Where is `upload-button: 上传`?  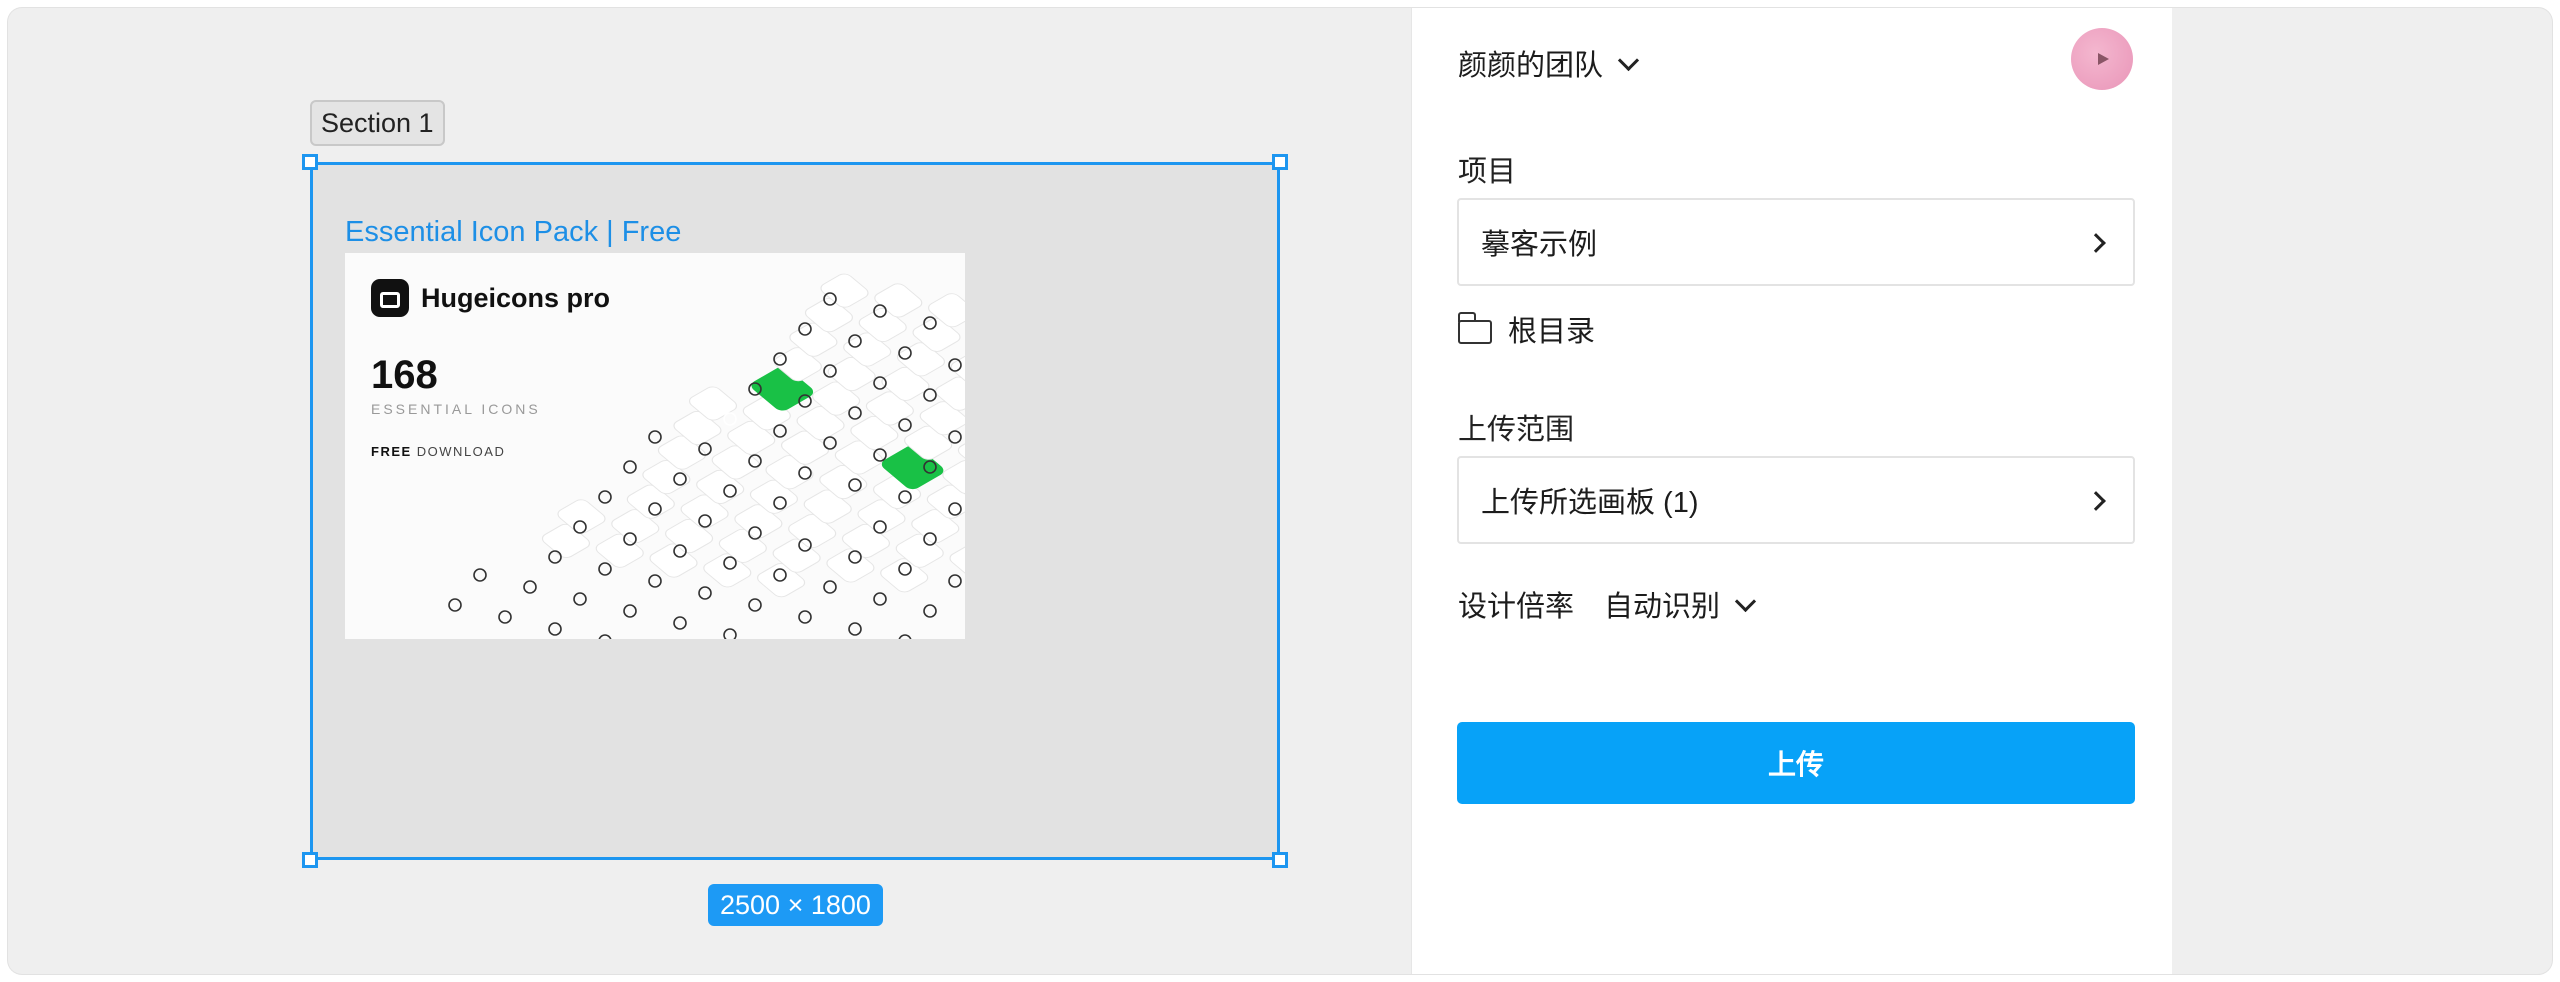 upload-button: 上传 is located at coordinates (1796, 763).